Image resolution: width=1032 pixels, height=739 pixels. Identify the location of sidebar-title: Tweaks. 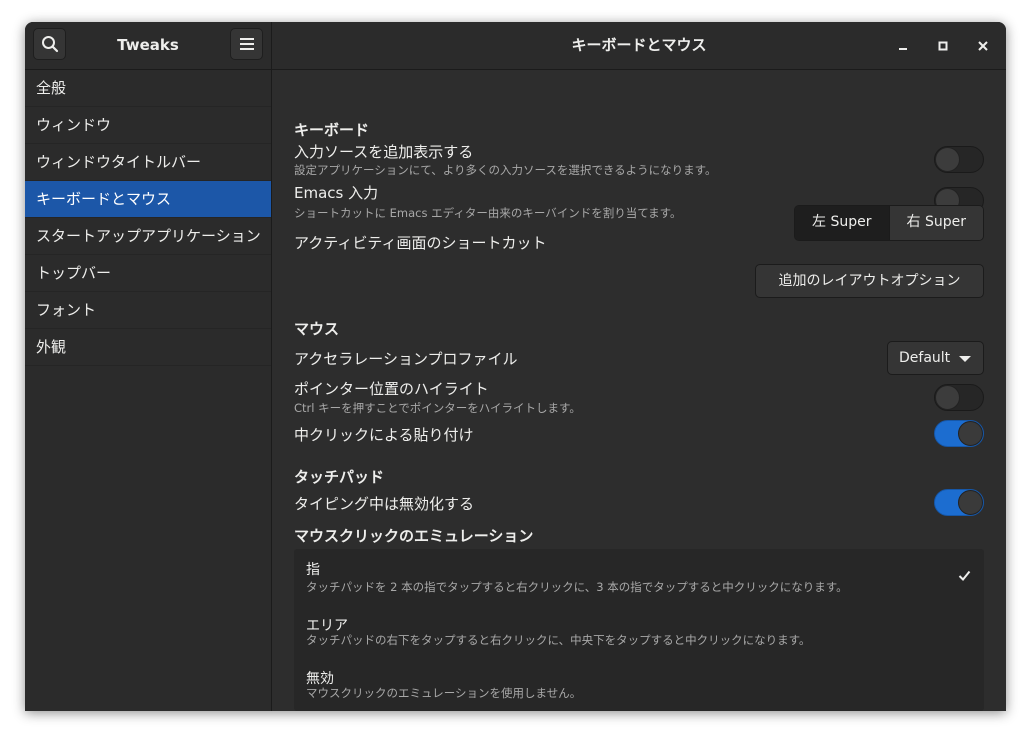
(148, 45).